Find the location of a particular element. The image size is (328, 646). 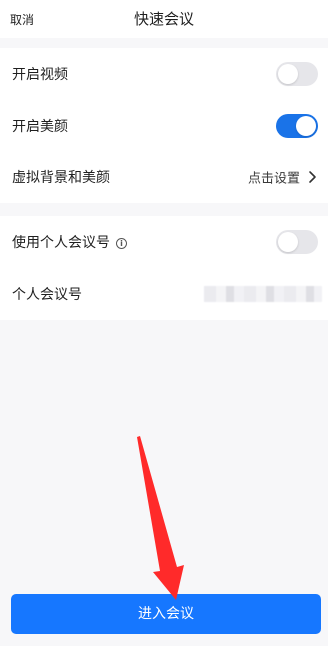

personal-id-toggle is located at coordinates (297, 242).